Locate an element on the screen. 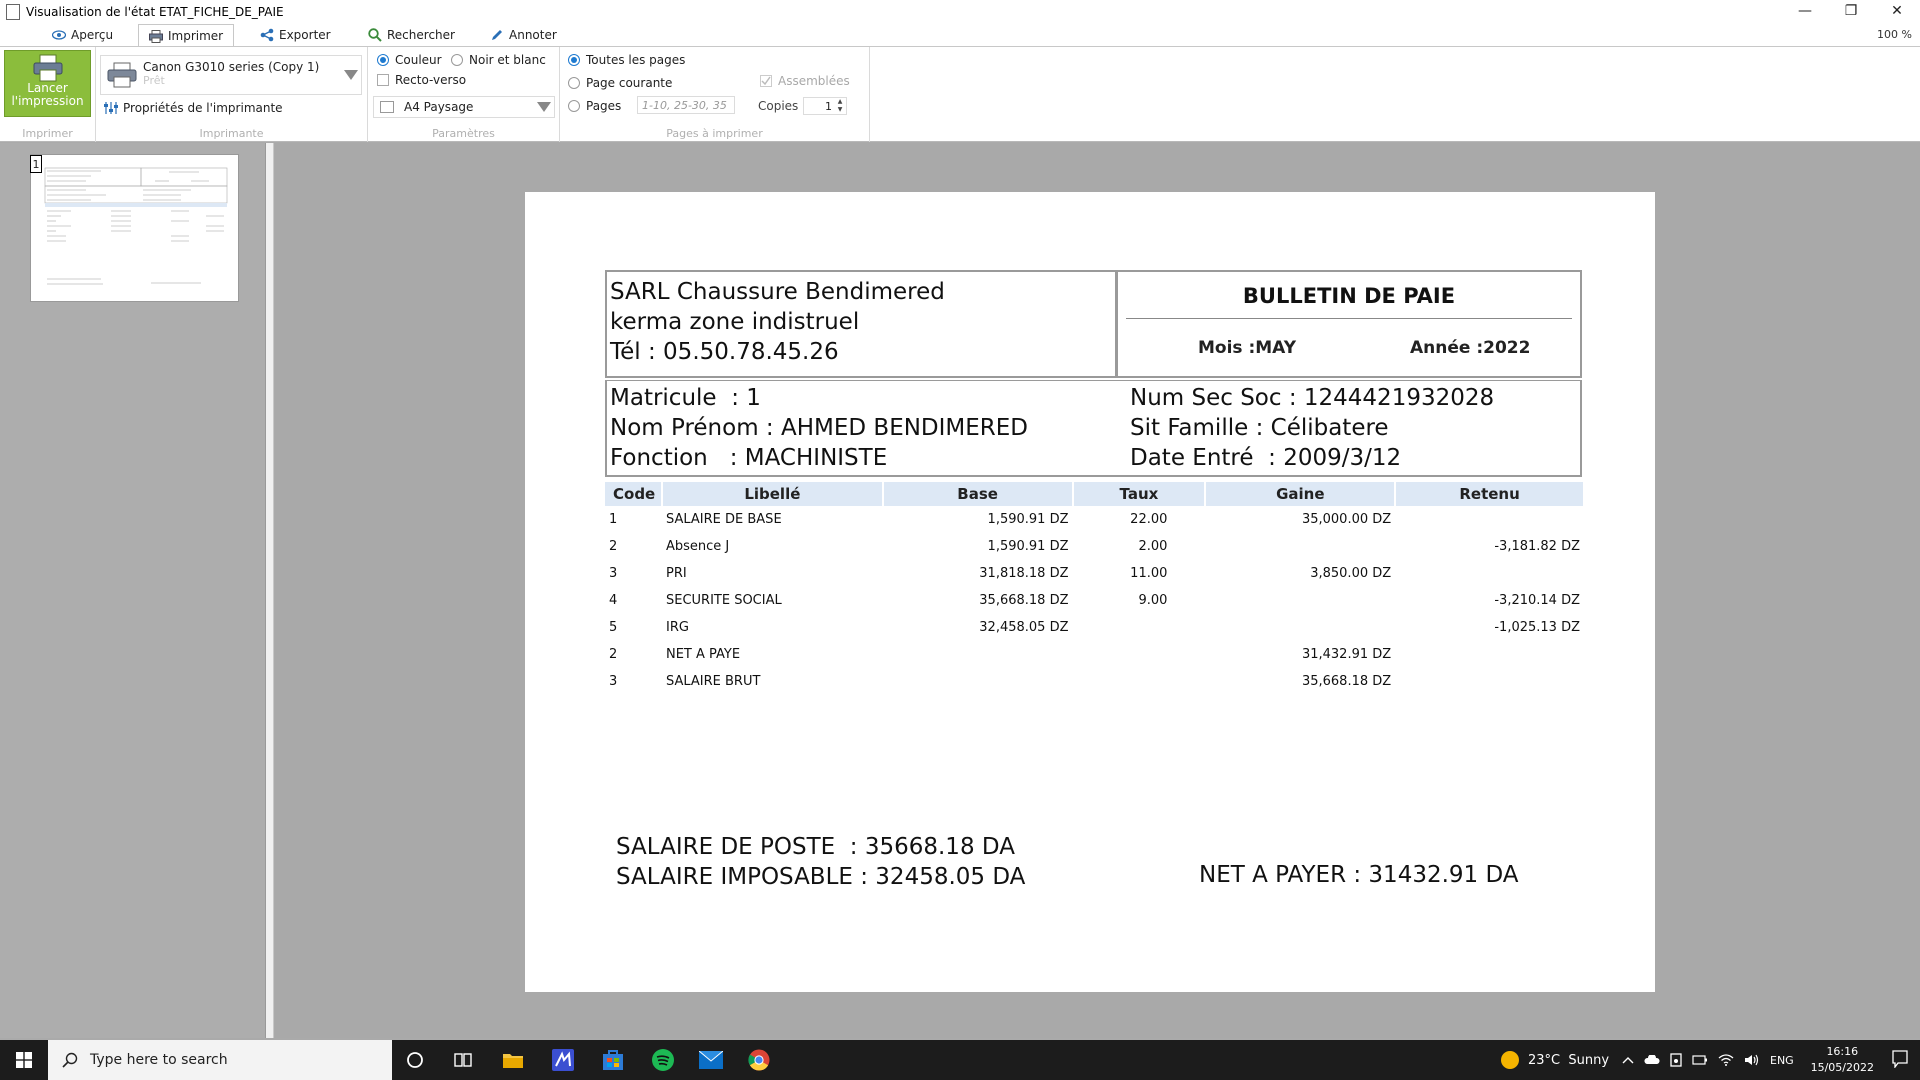 The image size is (1920, 1080). spotify-icon is located at coordinates (663, 1060).